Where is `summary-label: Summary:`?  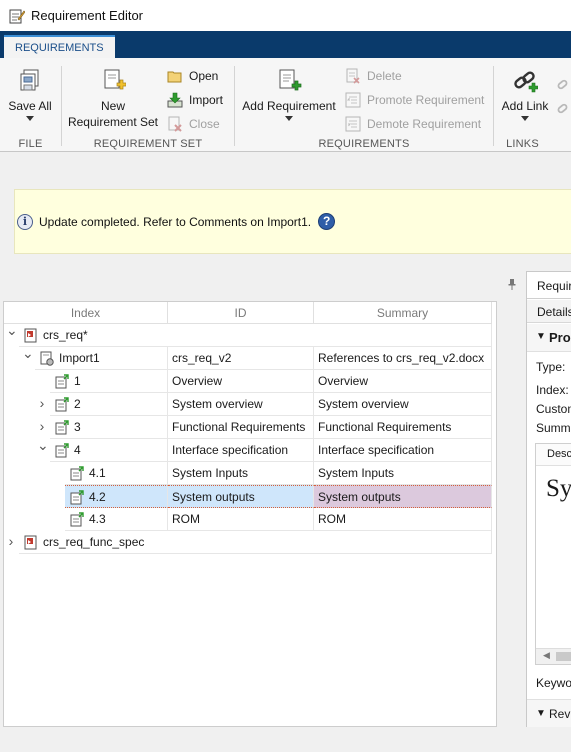
summary-label: Summary: is located at coordinates (553, 428).